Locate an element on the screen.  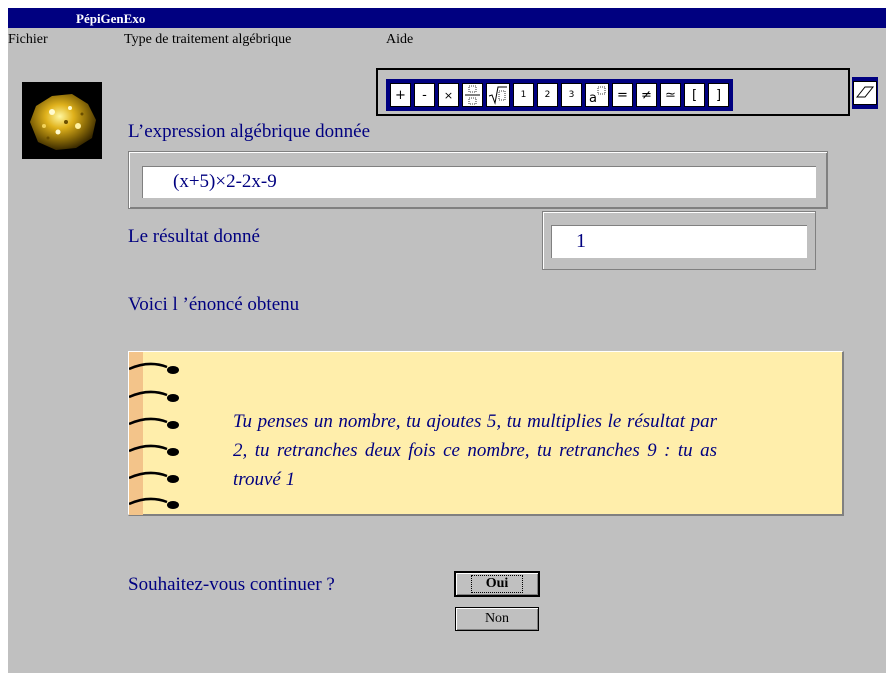
not-equal-button: ≠ is located at coordinates (646, 95).